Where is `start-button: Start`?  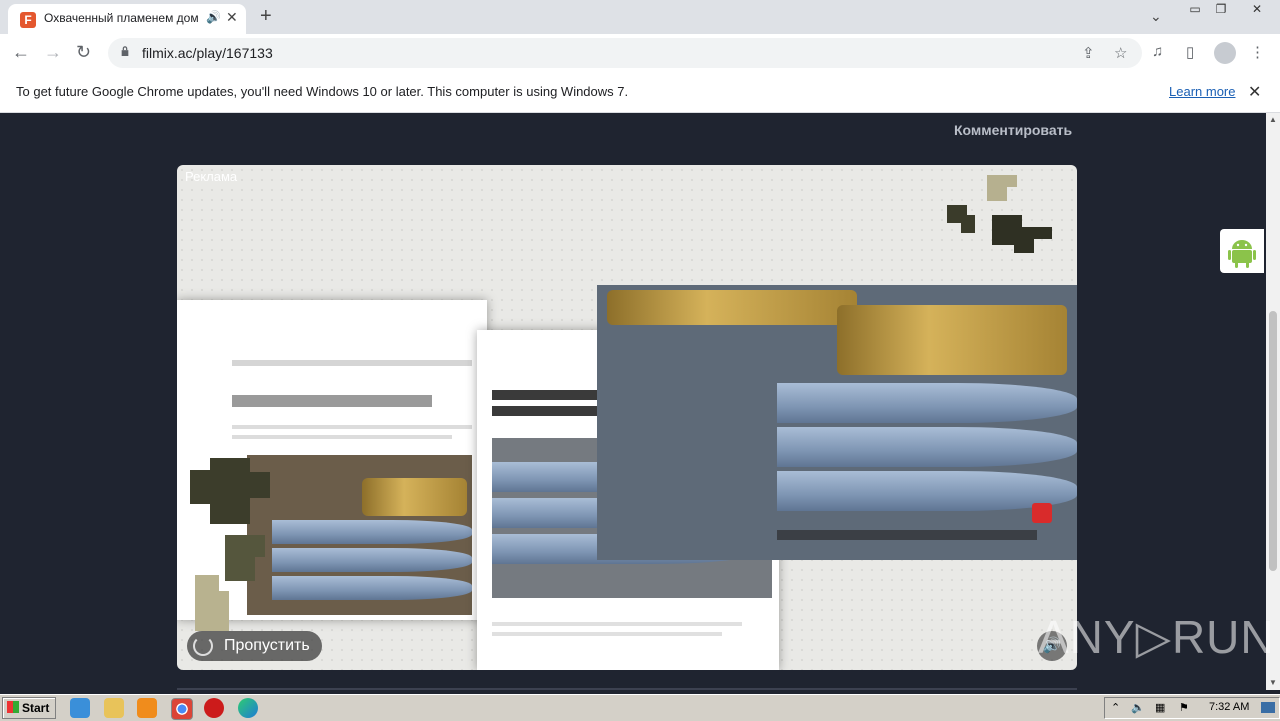
start-button: Start is located at coordinates (29, 708).